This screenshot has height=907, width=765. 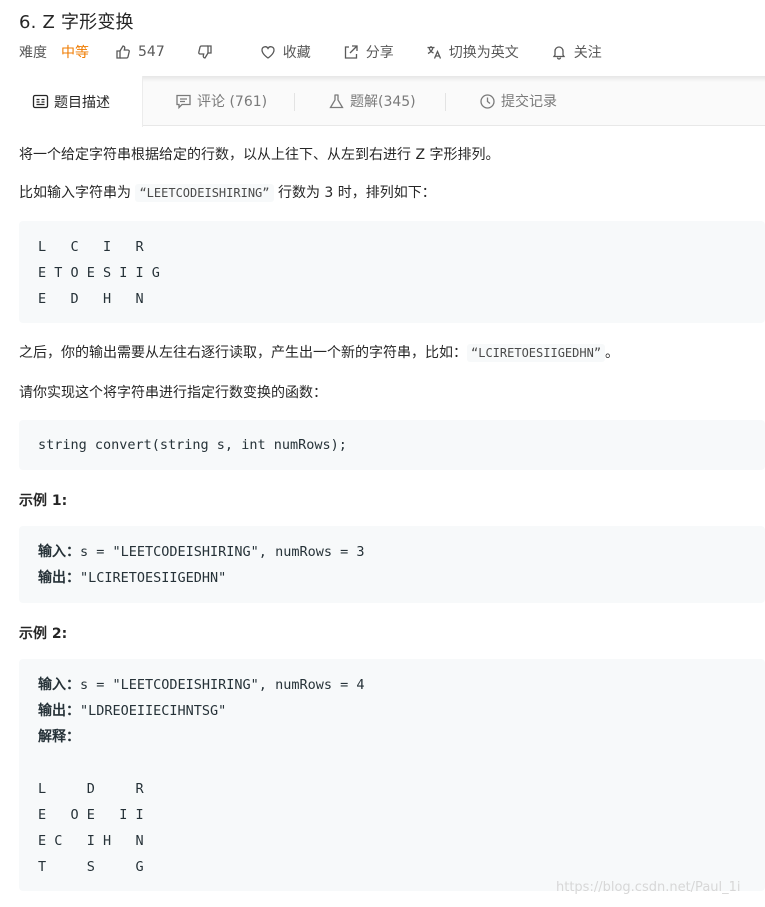 I want to click on pattern-line: E T O E S I I G, so click(x=99, y=273).